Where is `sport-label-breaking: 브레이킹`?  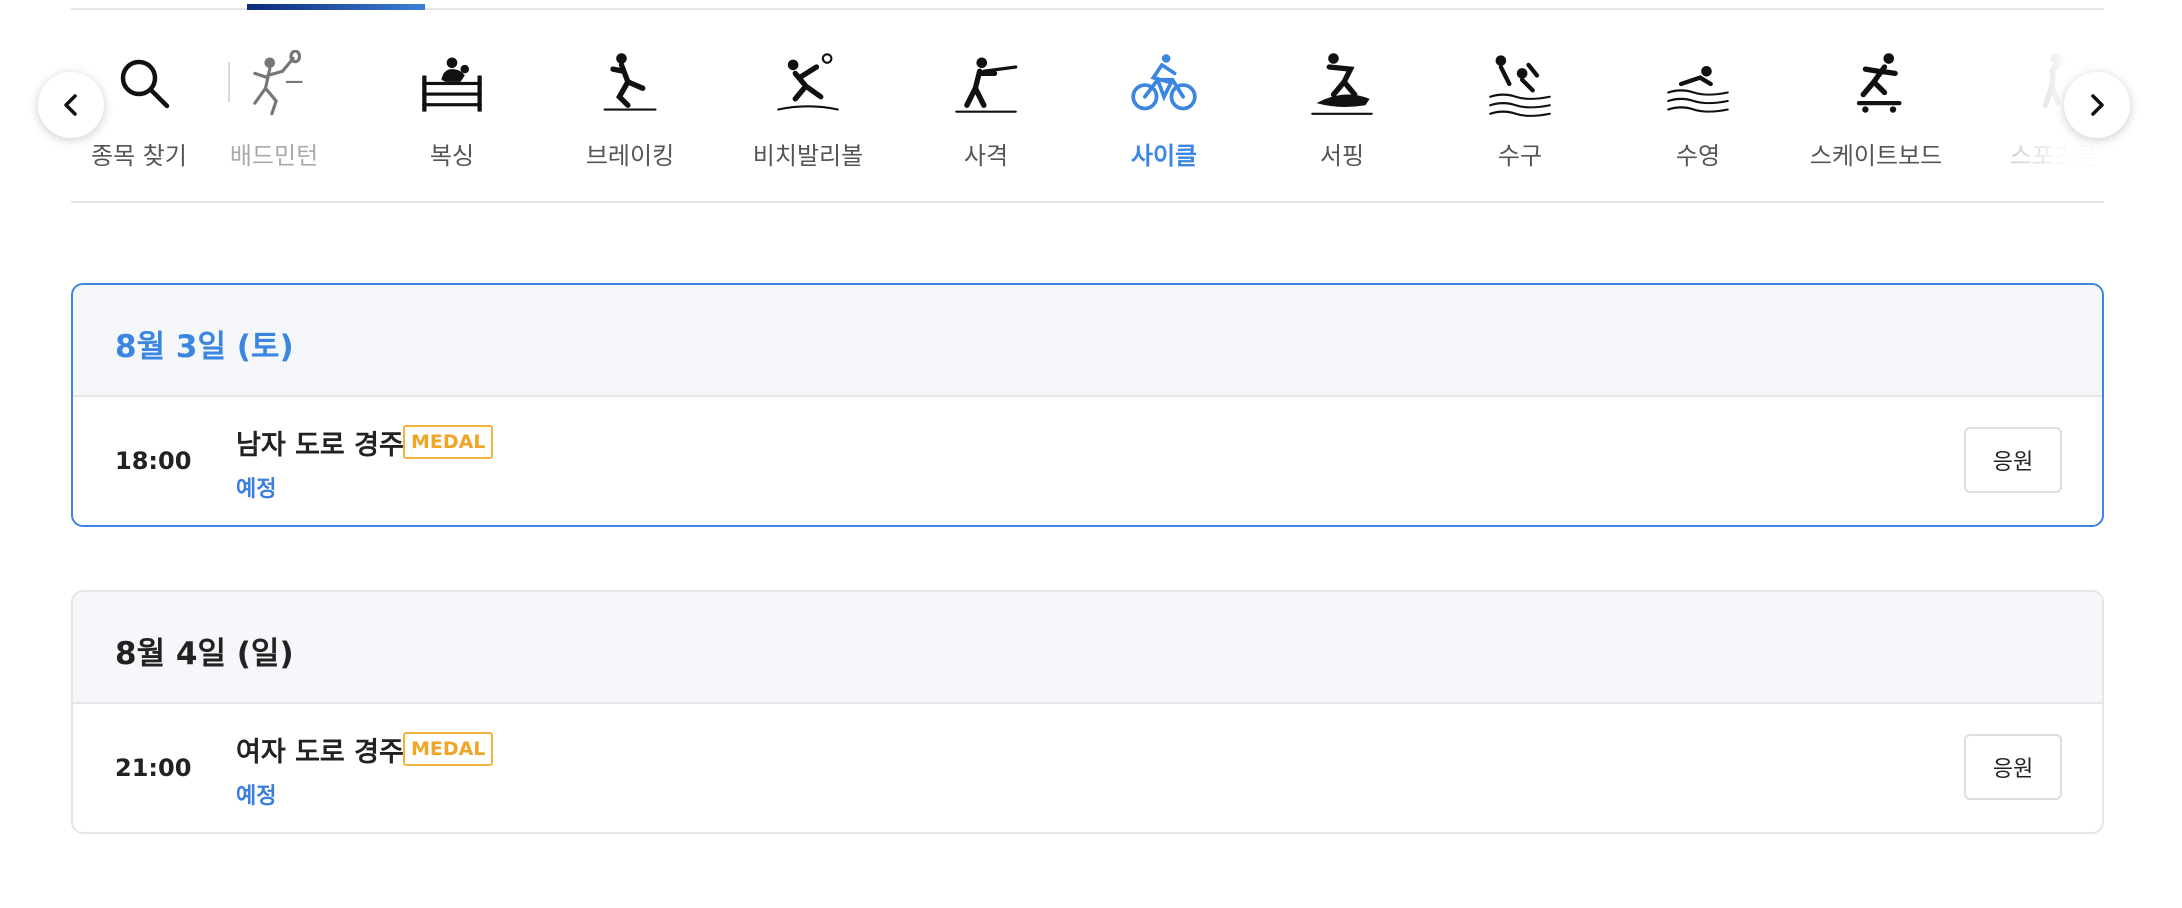 sport-label-breaking: 브레이킹 is located at coordinates (630, 156).